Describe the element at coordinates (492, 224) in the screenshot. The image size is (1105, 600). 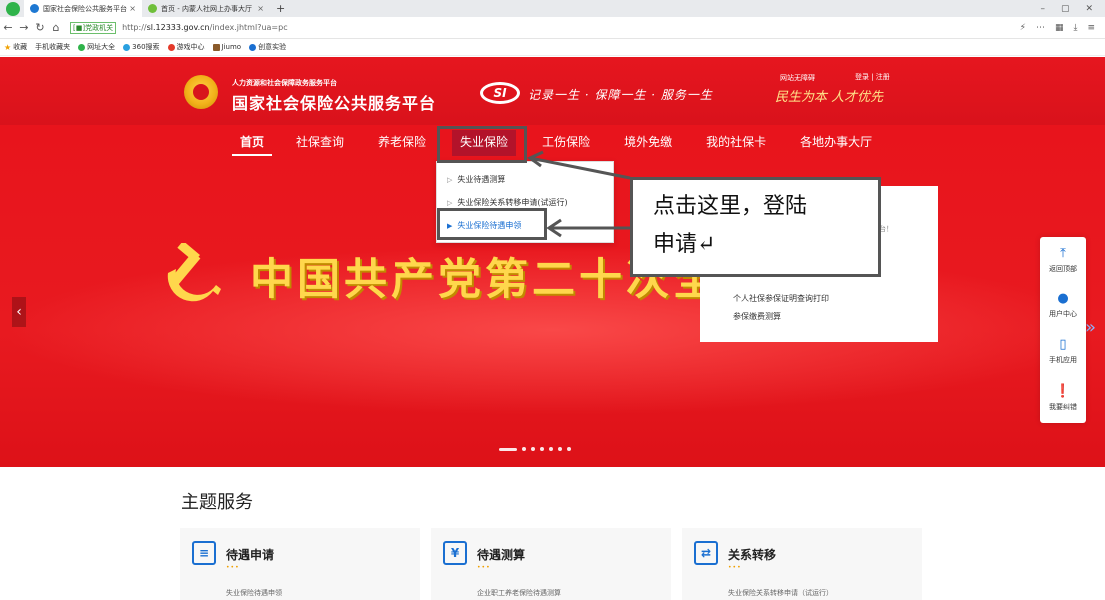
I see `highlight-box-claim` at that location.